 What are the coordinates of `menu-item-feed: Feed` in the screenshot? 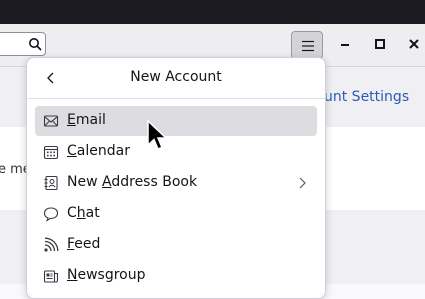 It's located at (176, 245).